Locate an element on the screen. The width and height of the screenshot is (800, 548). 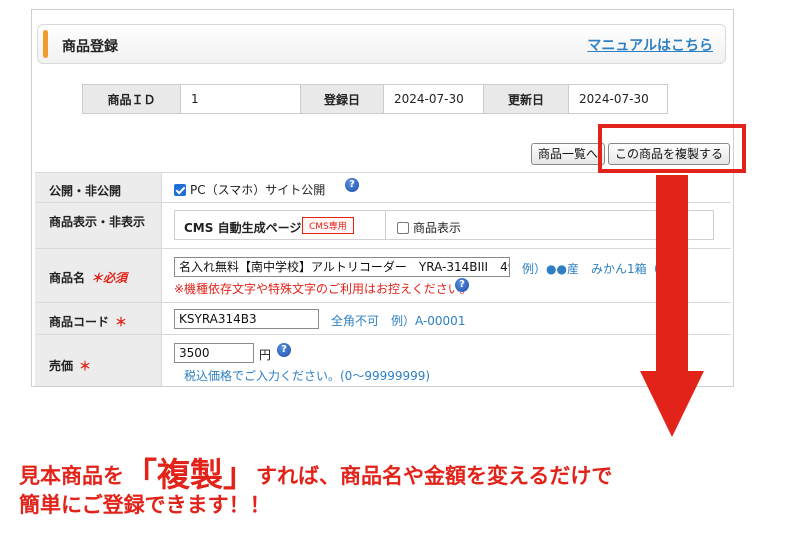
price-label: 売価 is located at coordinates (61, 366).